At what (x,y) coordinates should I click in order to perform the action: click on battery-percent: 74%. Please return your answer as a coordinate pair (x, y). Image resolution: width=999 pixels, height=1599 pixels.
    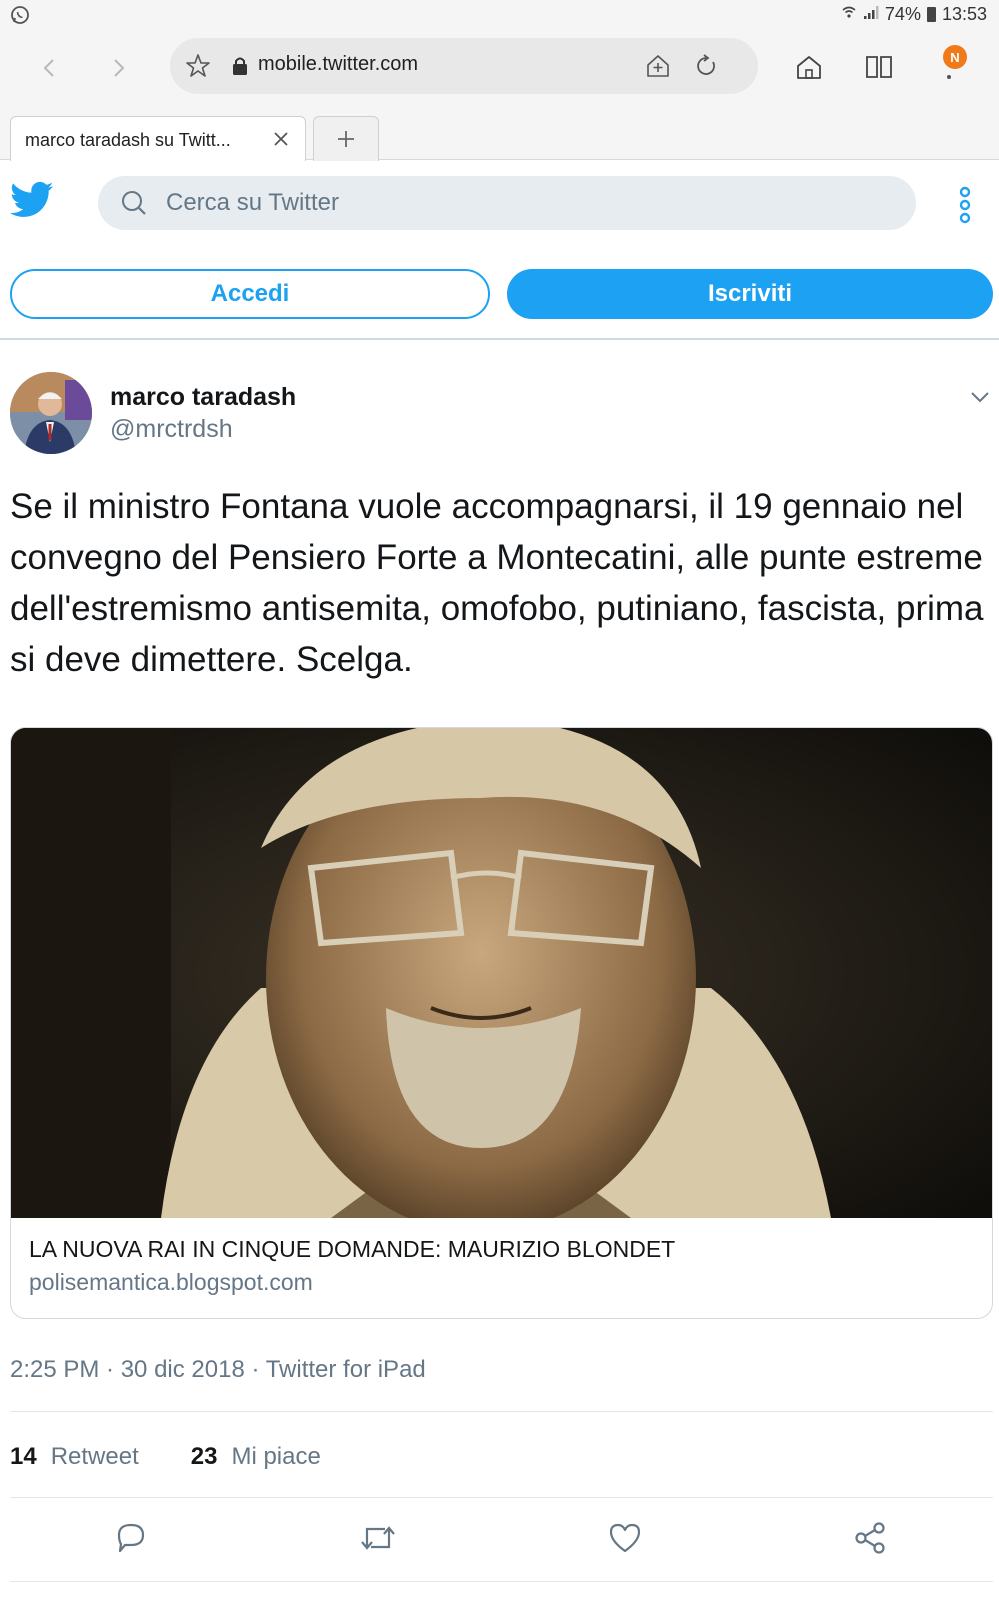
    Looking at the image, I should click on (902, 14).